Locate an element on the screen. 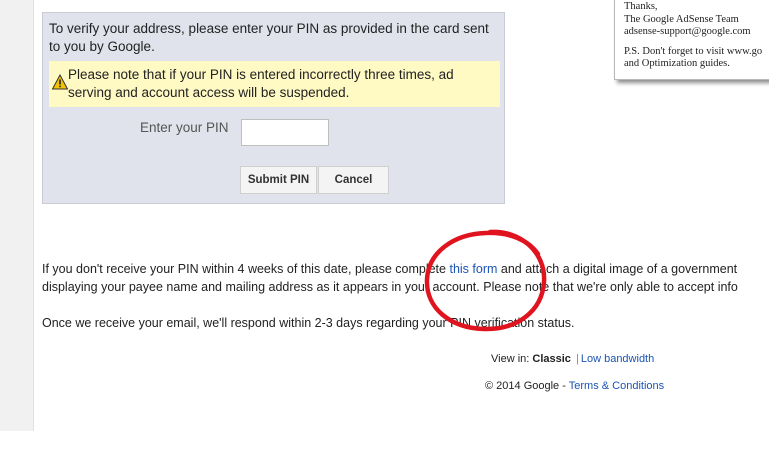 This screenshot has height=455, width=769. copyright-text: © 2014 Google is located at coordinates (522, 386).